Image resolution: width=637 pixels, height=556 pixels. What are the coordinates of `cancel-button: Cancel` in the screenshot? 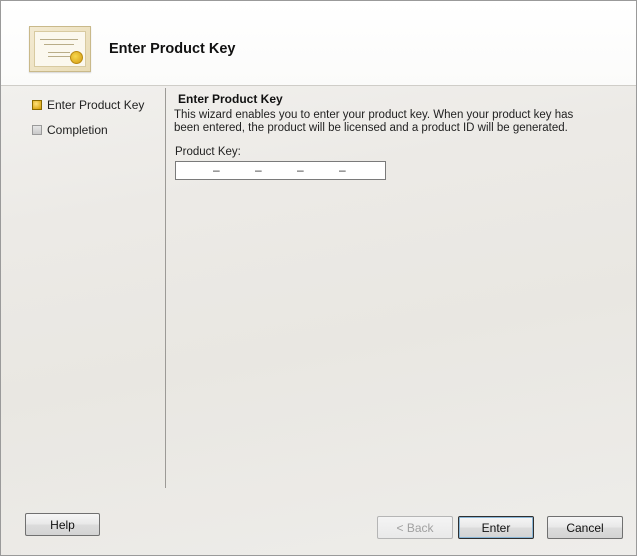 It's located at (585, 527).